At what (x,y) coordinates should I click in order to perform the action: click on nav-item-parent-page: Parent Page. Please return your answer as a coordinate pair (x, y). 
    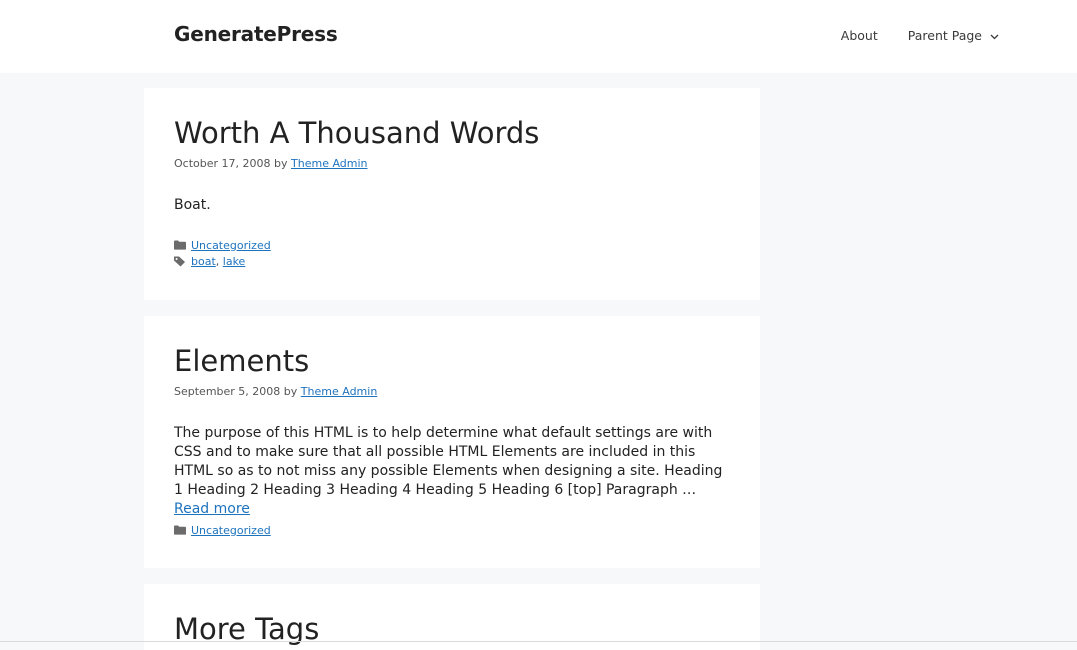
    Looking at the image, I should click on (953, 35).